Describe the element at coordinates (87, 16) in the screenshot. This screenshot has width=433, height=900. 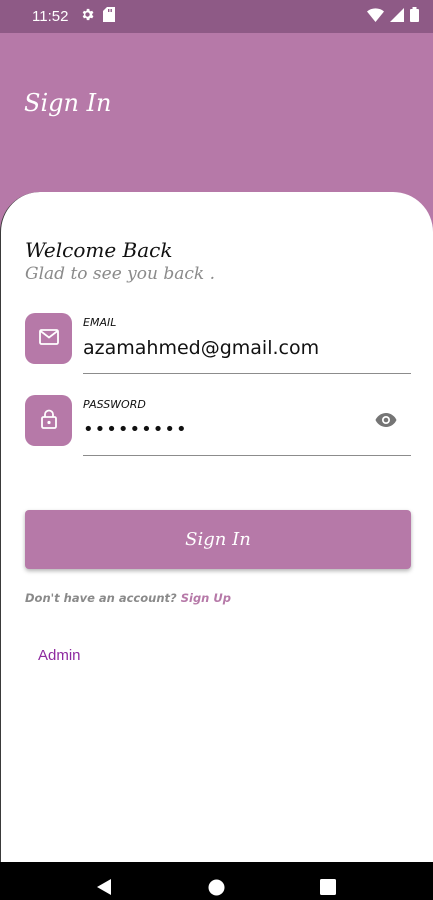
I see `gear-icon` at that location.